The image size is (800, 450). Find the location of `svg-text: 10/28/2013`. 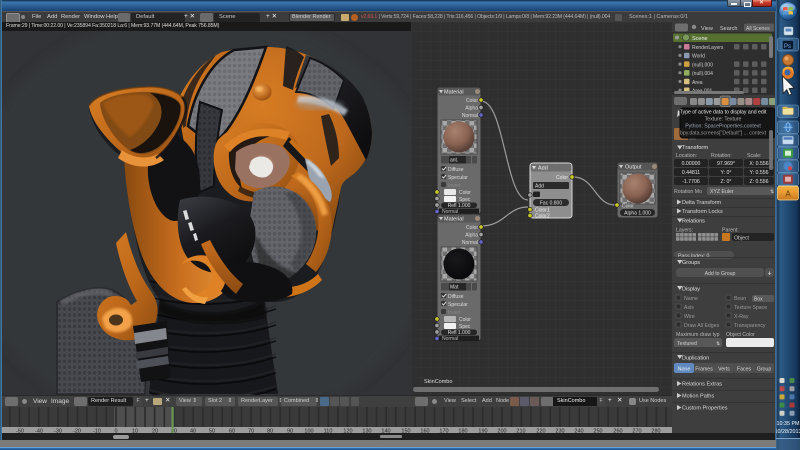

svg-text: 10/28/2013 is located at coordinates (788, 432).